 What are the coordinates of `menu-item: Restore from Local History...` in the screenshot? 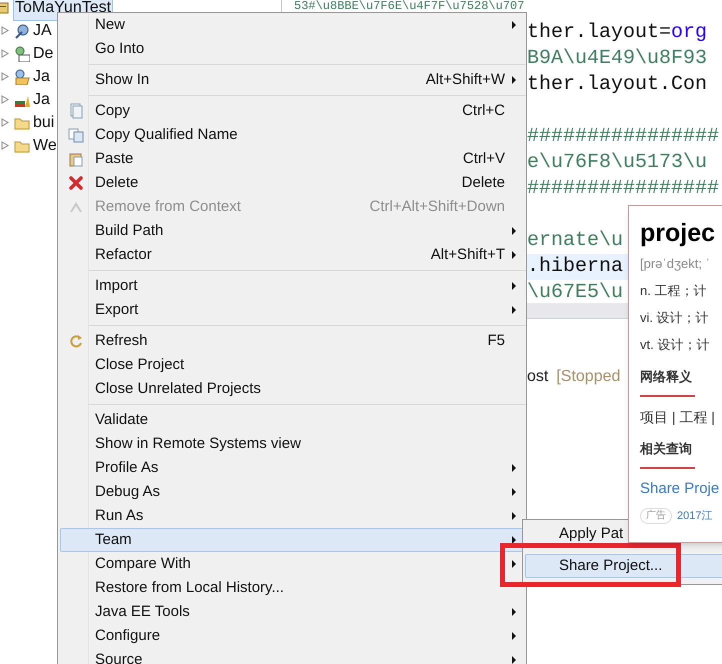 It's located at (292, 588).